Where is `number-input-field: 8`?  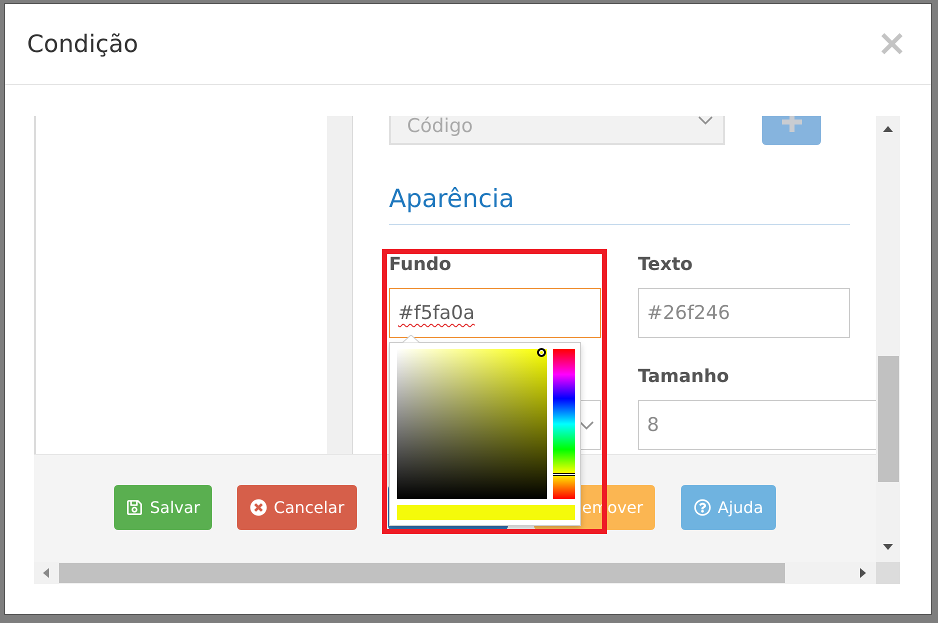 number-input-field: 8 is located at coordinates (757, 425).